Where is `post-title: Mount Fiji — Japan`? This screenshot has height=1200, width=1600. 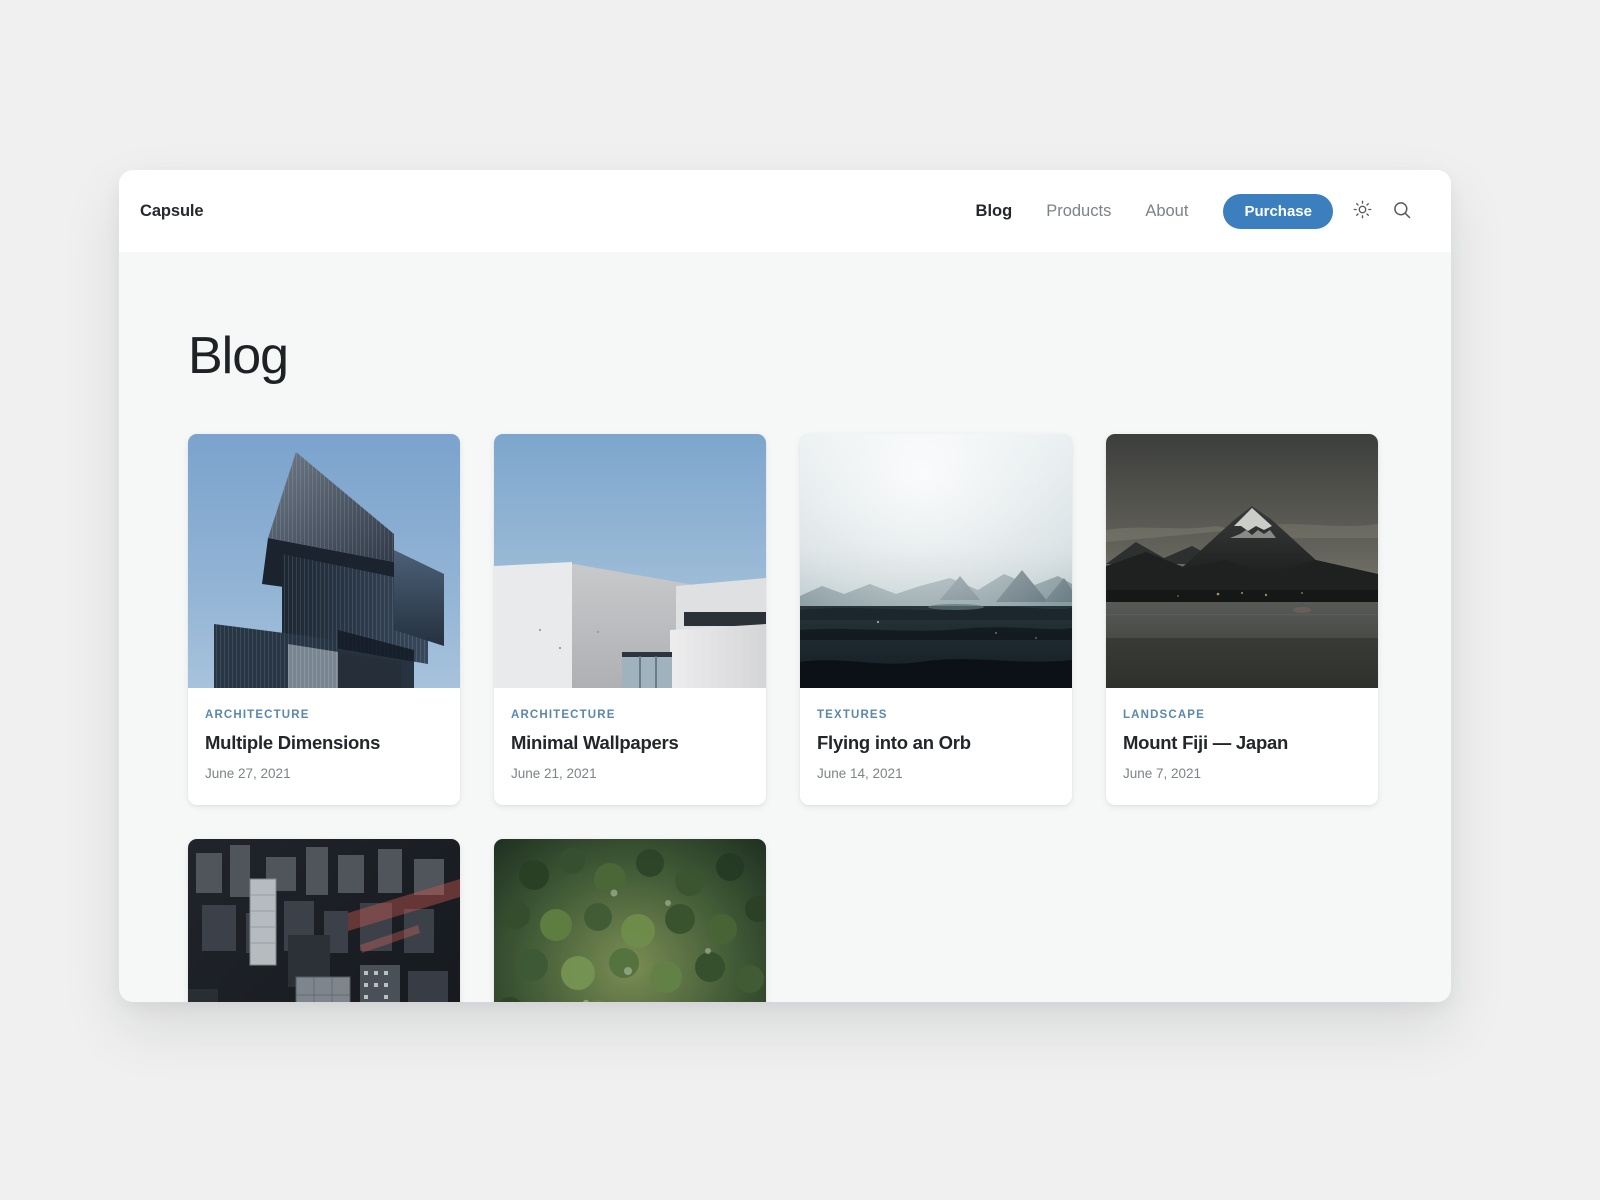 post-title: Mount Fiji — Japan is located at coordinates (1242, 743).